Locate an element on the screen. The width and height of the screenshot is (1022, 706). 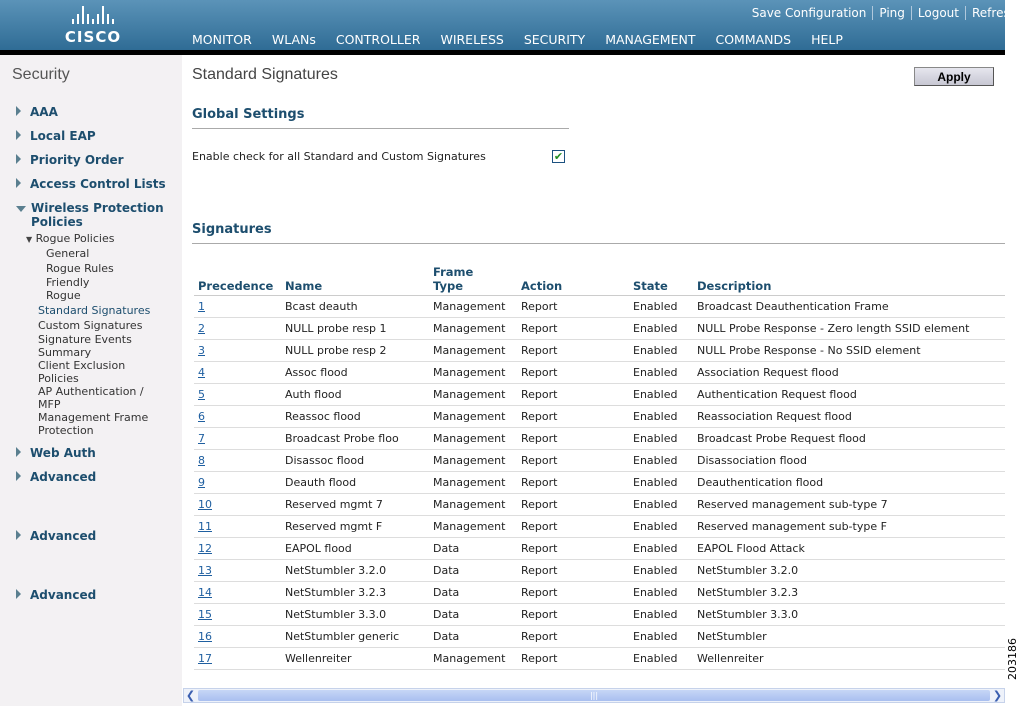
scroll-right-icon: ❯ is located at coordinates (997, 695).